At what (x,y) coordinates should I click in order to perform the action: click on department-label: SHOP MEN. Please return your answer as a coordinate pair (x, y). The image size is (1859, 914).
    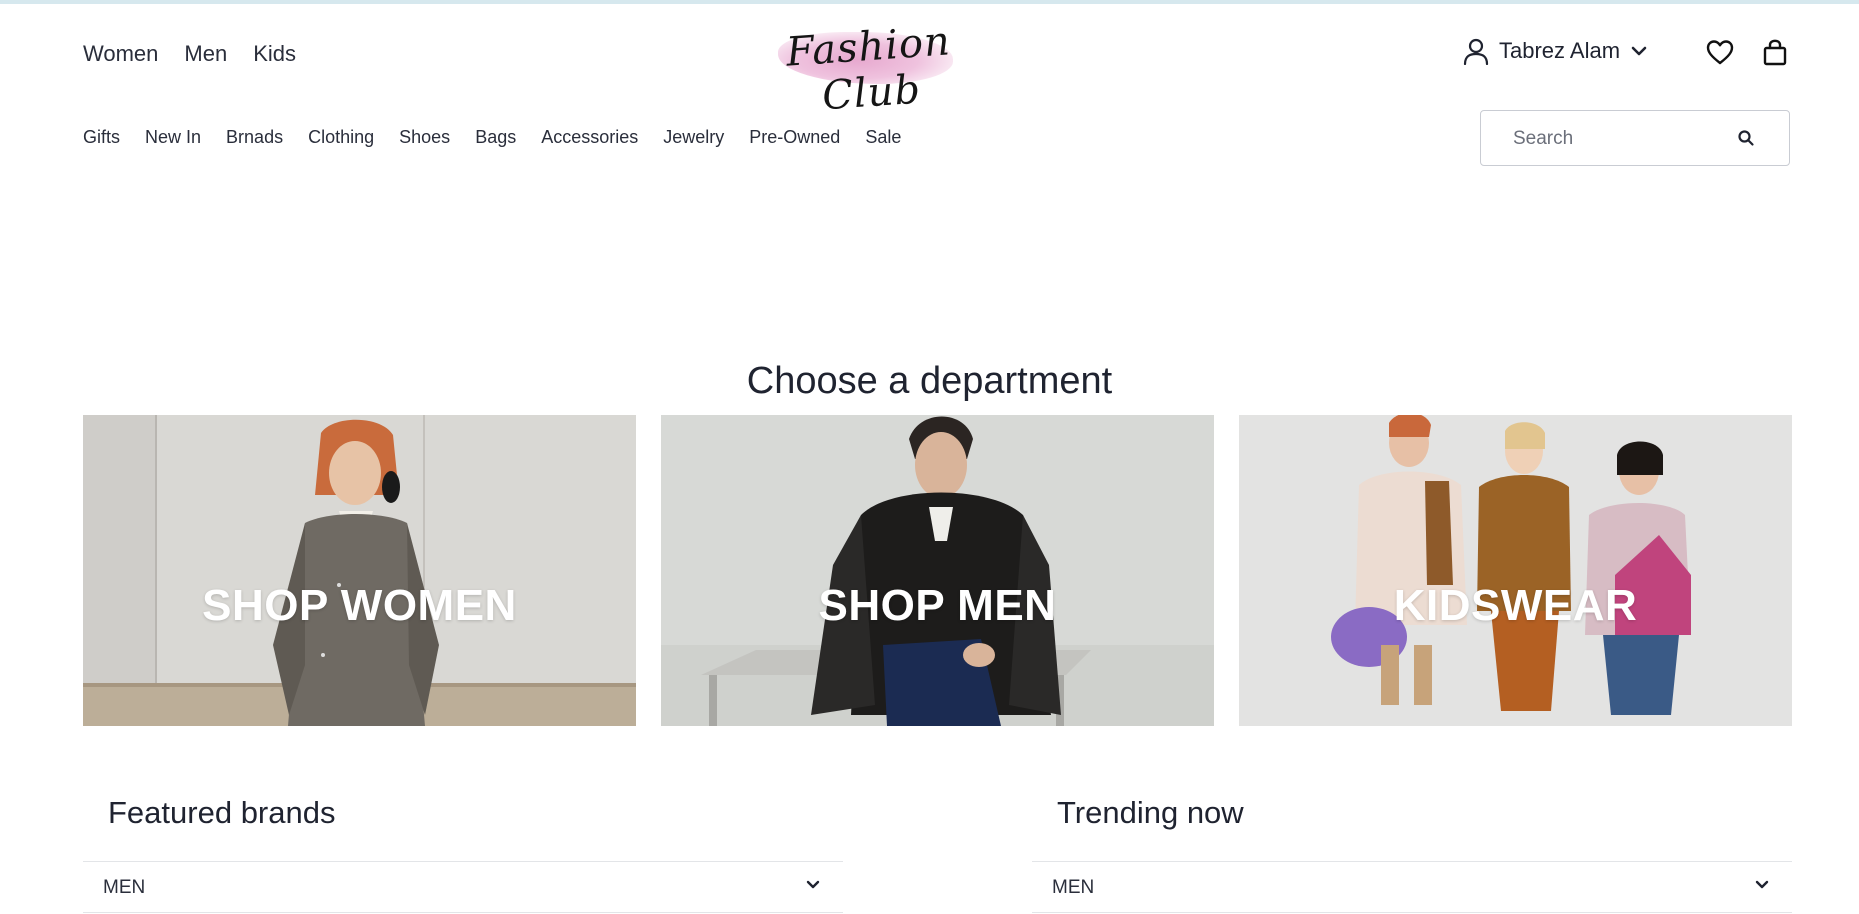
    Looking at the image, I should click on (937, 605).